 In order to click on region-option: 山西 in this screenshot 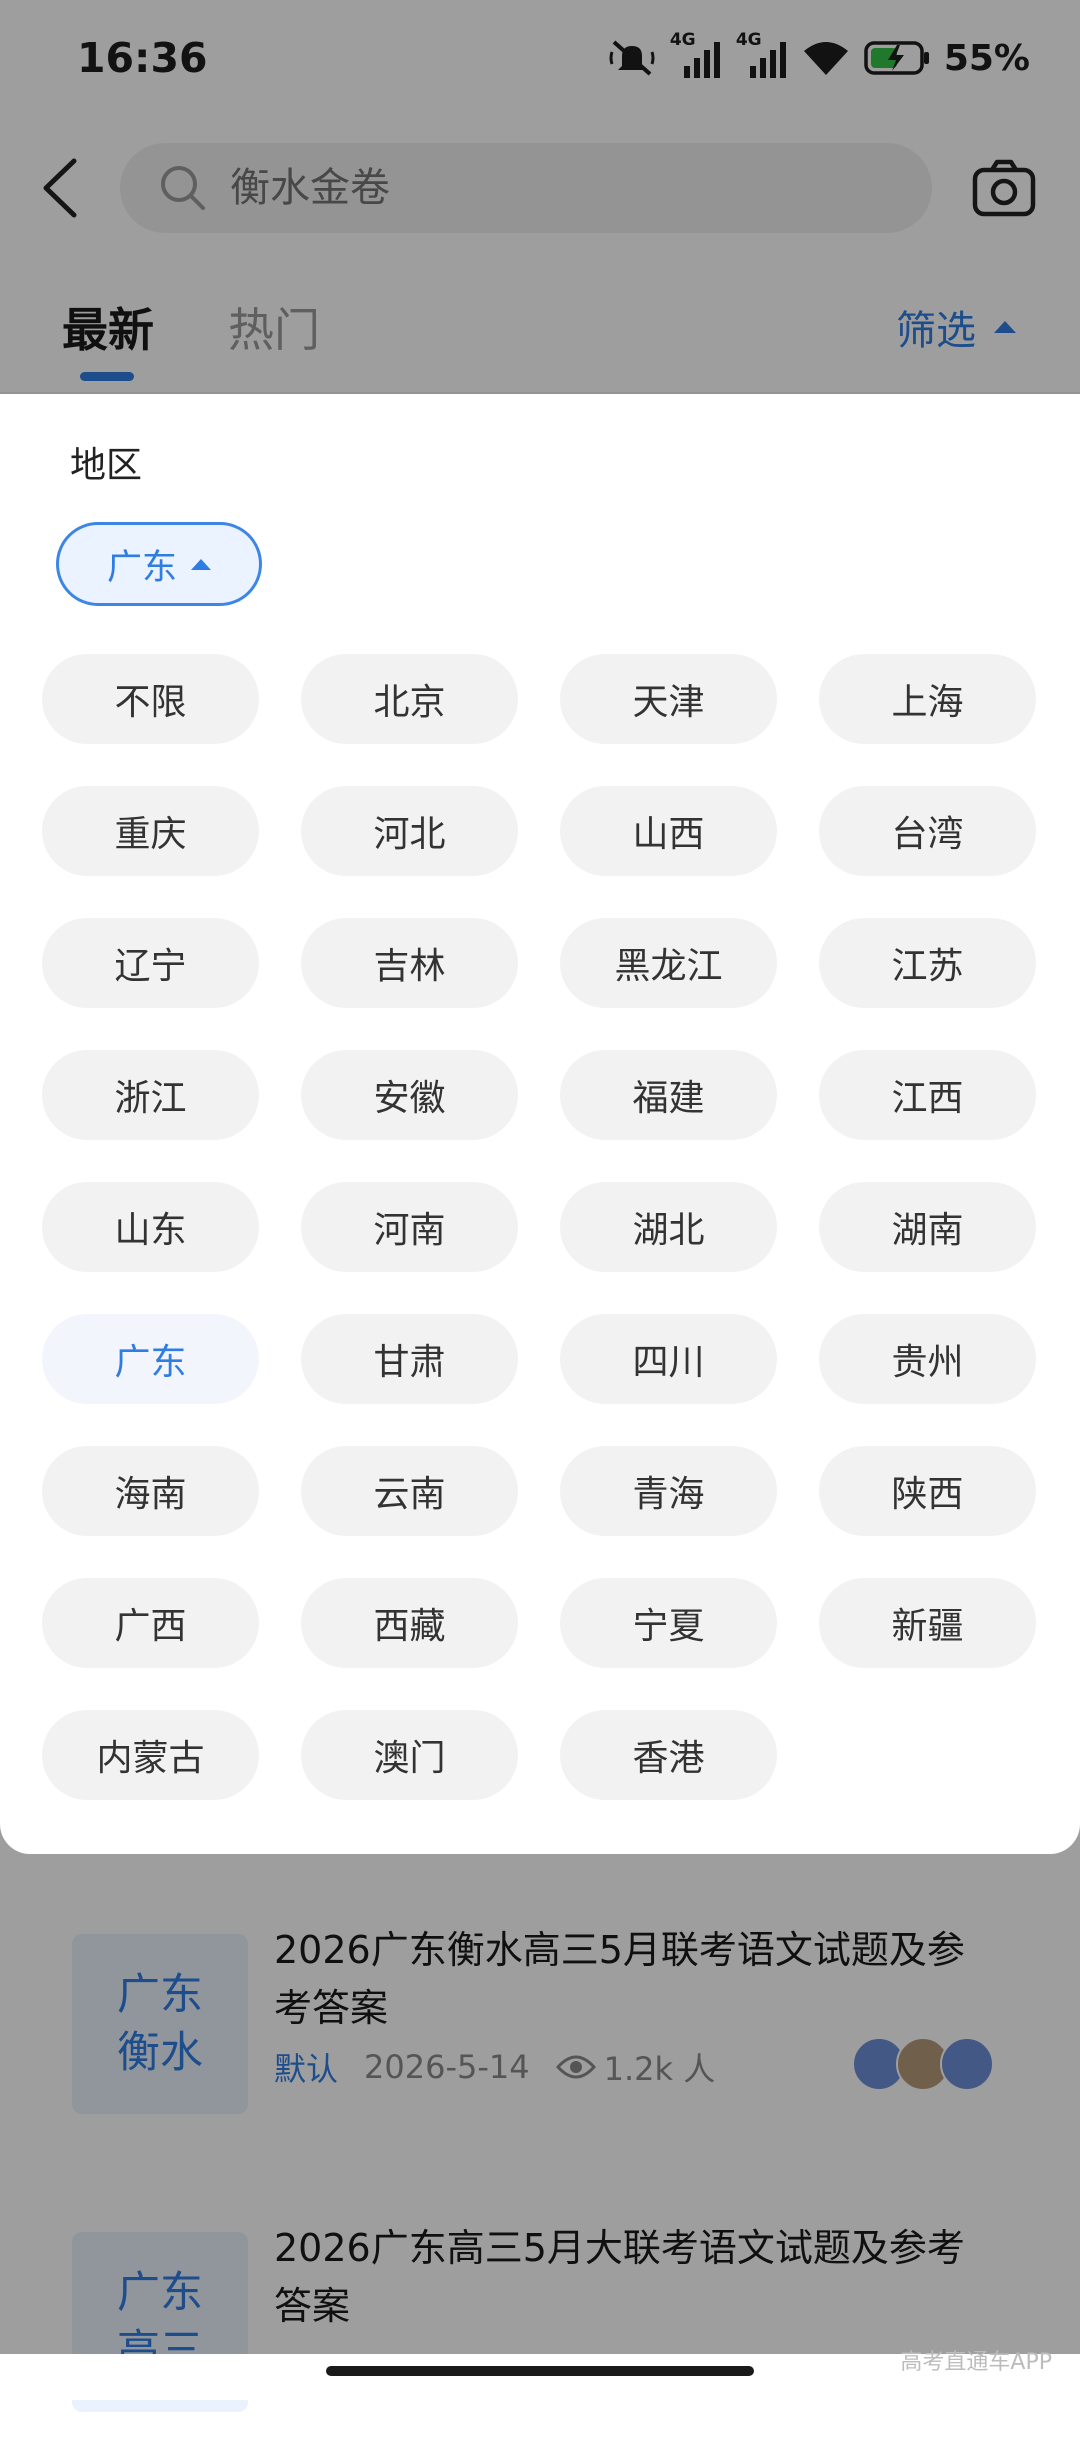, I will do `click(668, 831)`.